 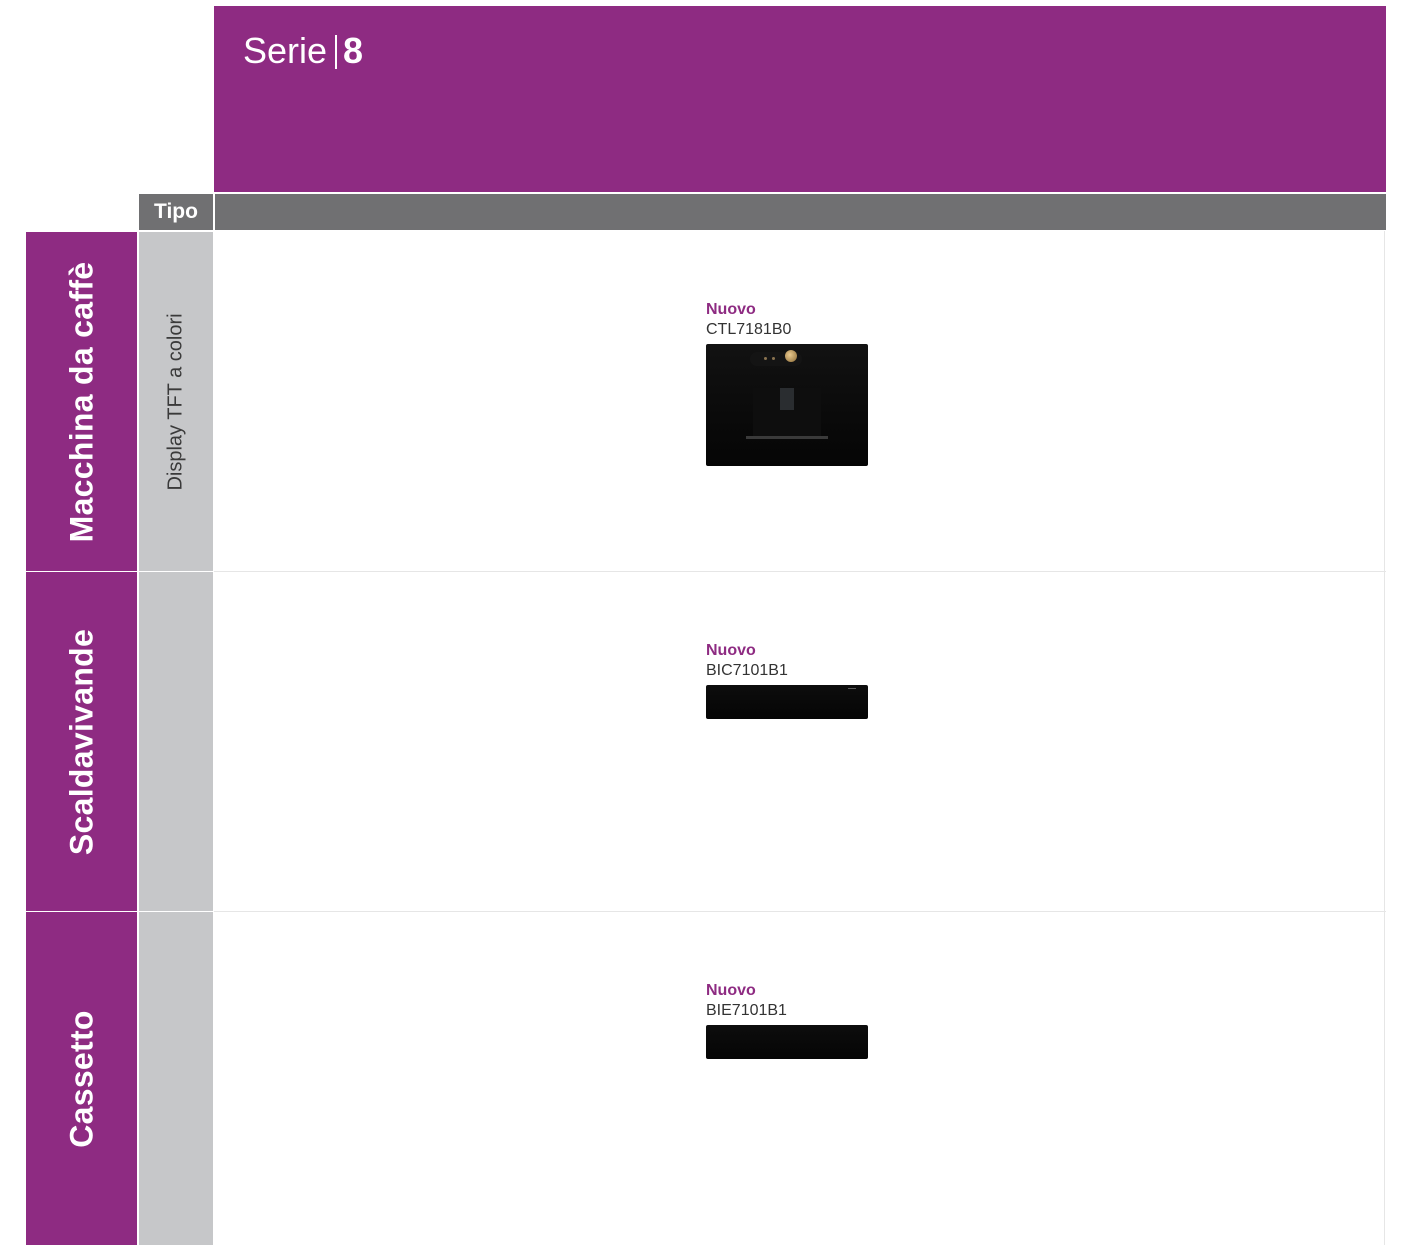 I want to click on category-label: Macchina da caffè, so click(x=81, y=401).